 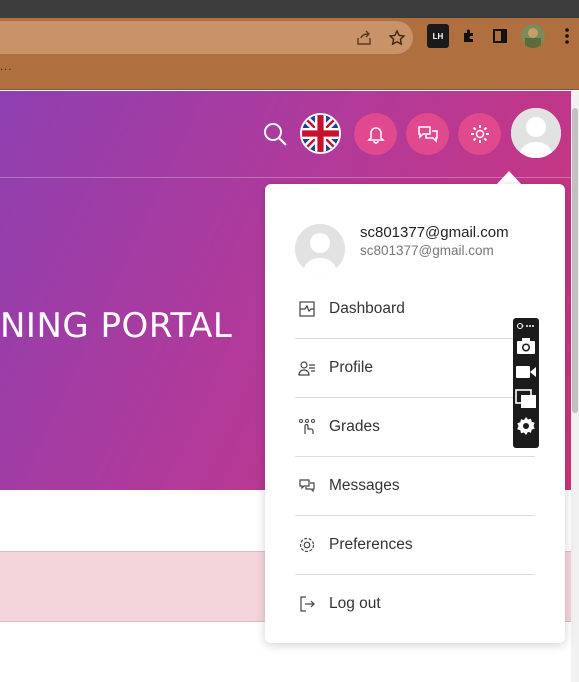 I want to click on scrollbar-thumb, so click(x=575, y=260).